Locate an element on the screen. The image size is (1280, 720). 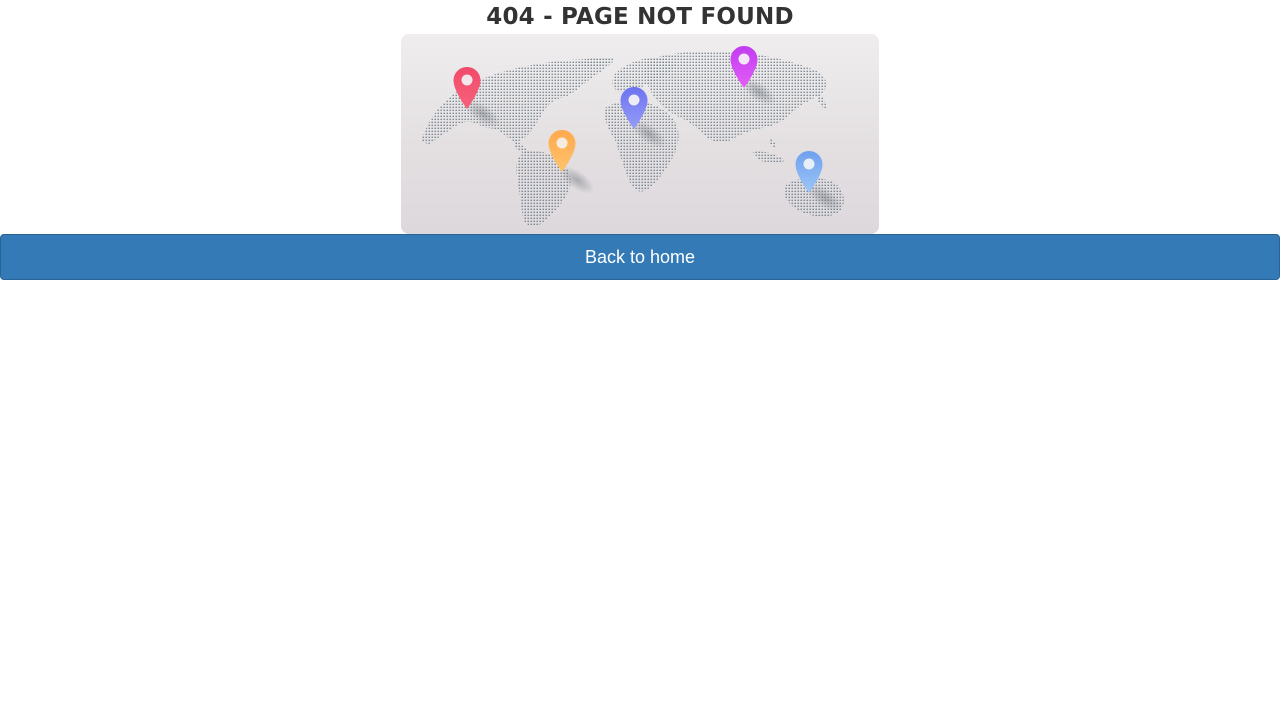
page-title: 404 - PAGE NOT FOUND is located at coordinates (640, 17).